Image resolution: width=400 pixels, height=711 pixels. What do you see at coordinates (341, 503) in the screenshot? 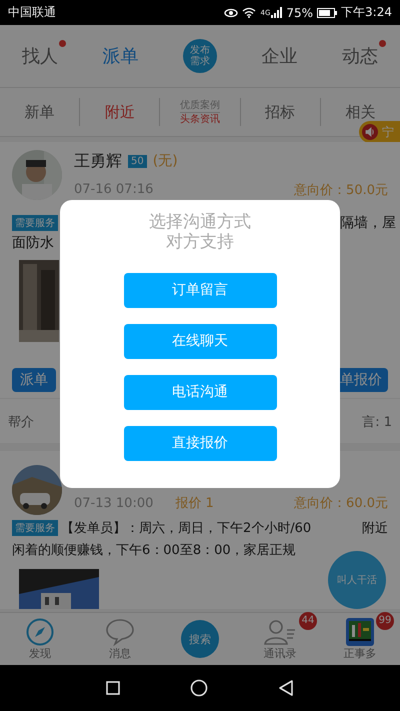
I see `intended-price: 意向价：60.0元` at bounding box center [341, 503].